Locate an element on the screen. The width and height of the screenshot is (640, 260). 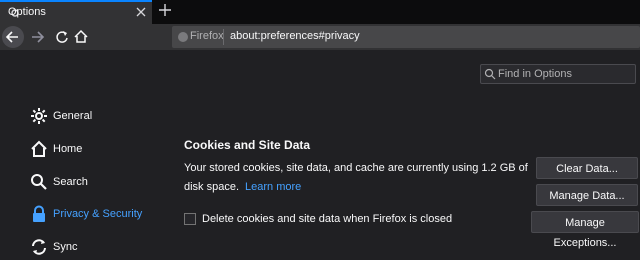
sidebar-item-label: Search is located at coordinates (70, 182).